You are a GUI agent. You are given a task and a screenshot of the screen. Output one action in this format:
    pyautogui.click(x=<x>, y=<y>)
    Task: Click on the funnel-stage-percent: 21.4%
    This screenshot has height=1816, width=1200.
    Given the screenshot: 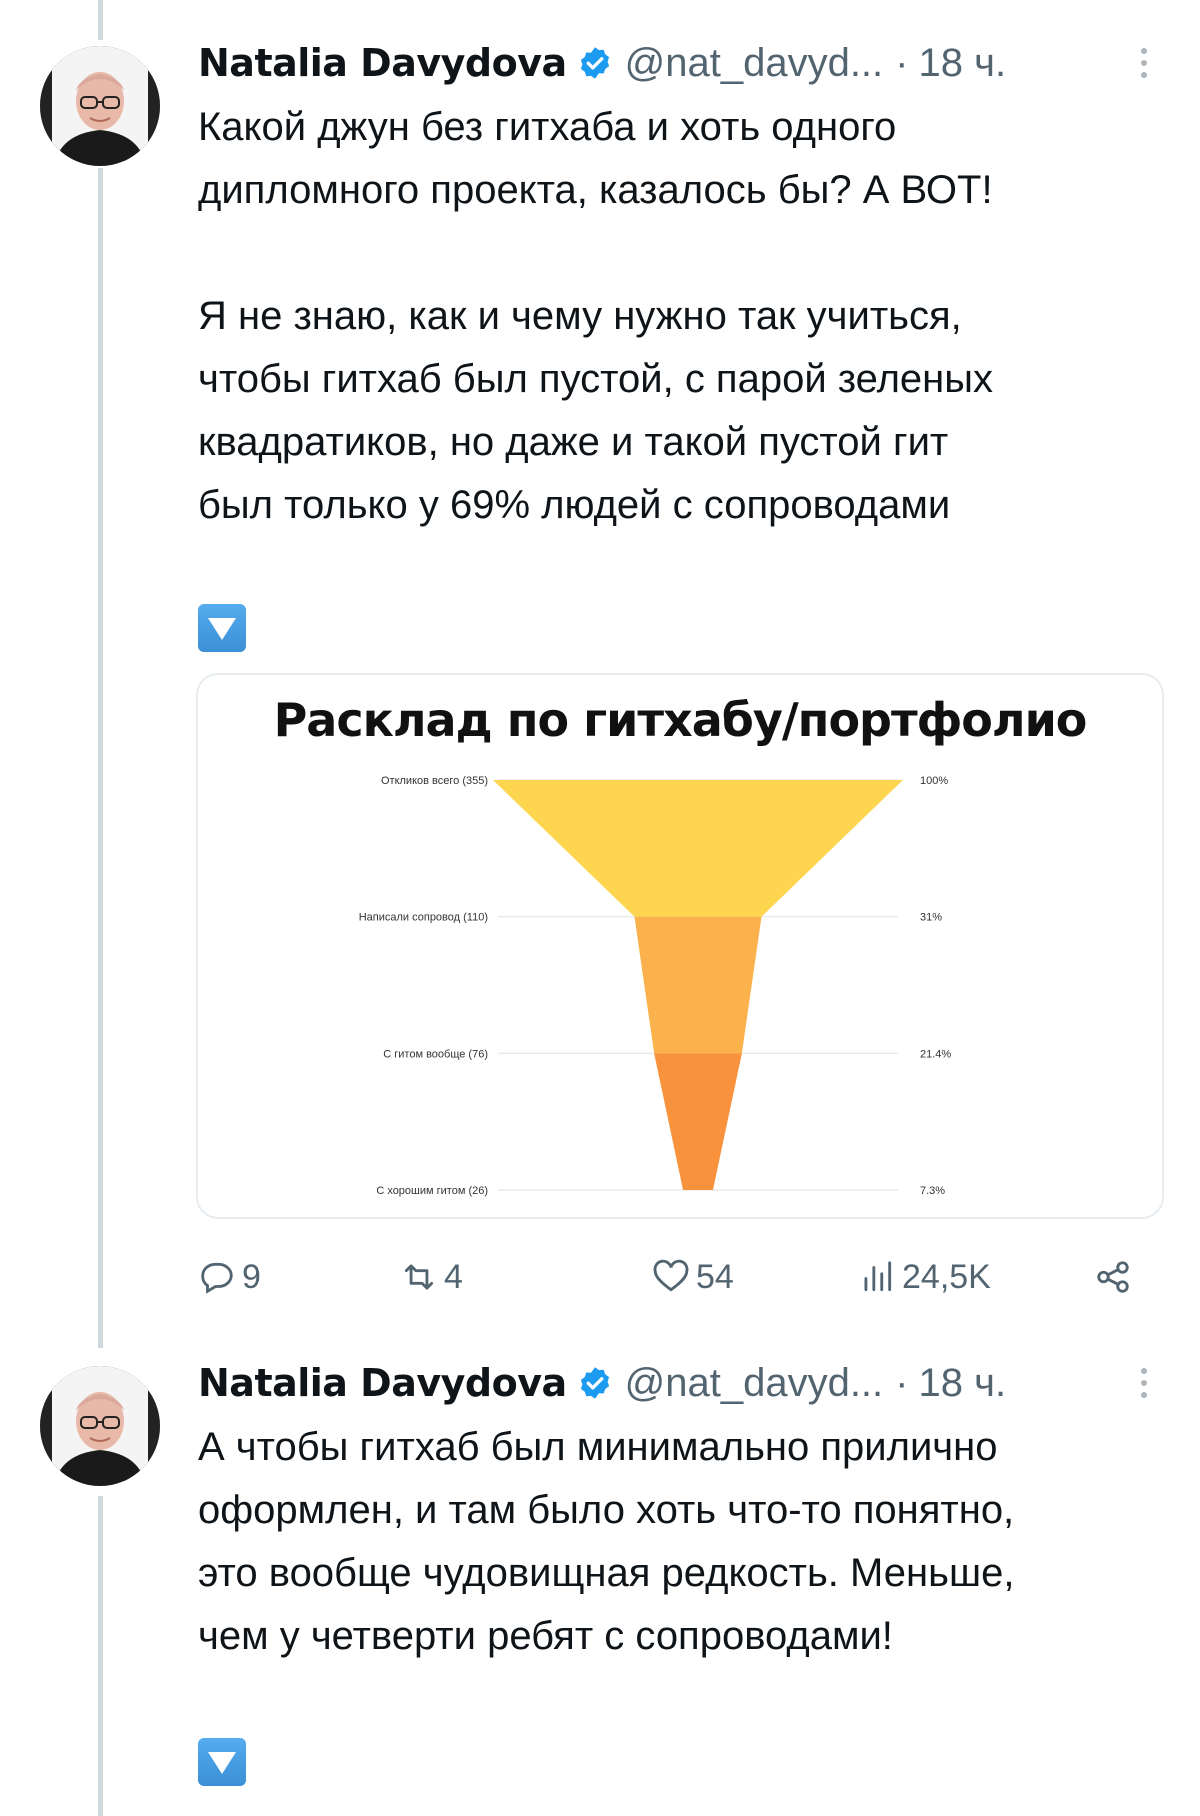 What is the action you would take?
    pyautogui.click(x=935, y=1054)
    